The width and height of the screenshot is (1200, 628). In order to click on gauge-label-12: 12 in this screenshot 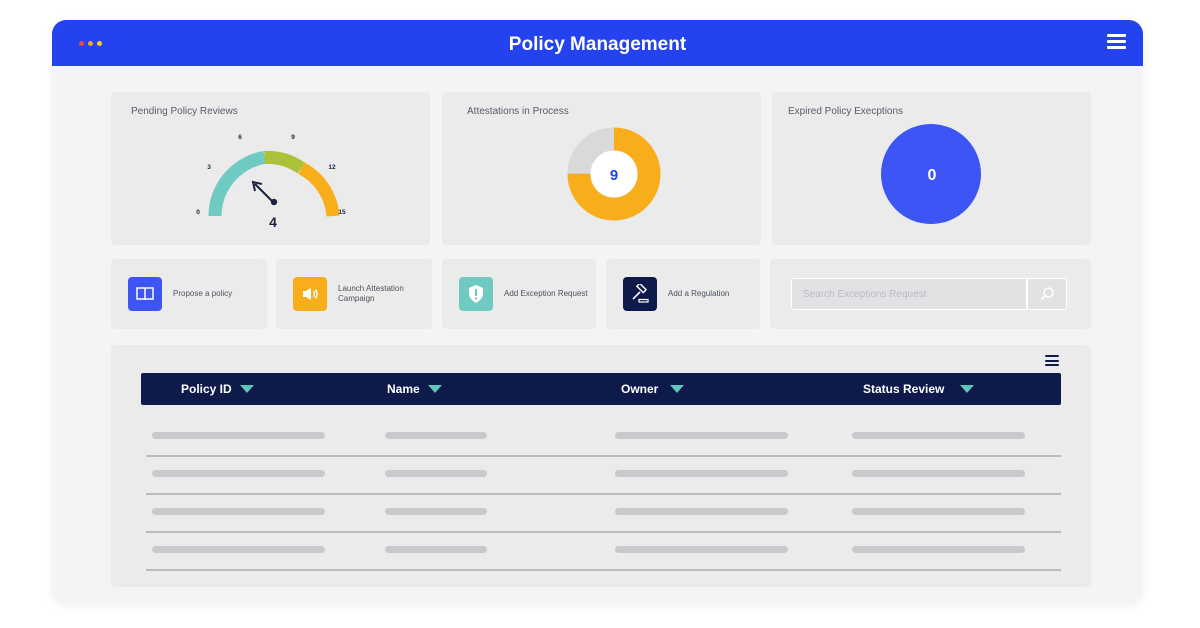, I will do `click(332, 167)`.